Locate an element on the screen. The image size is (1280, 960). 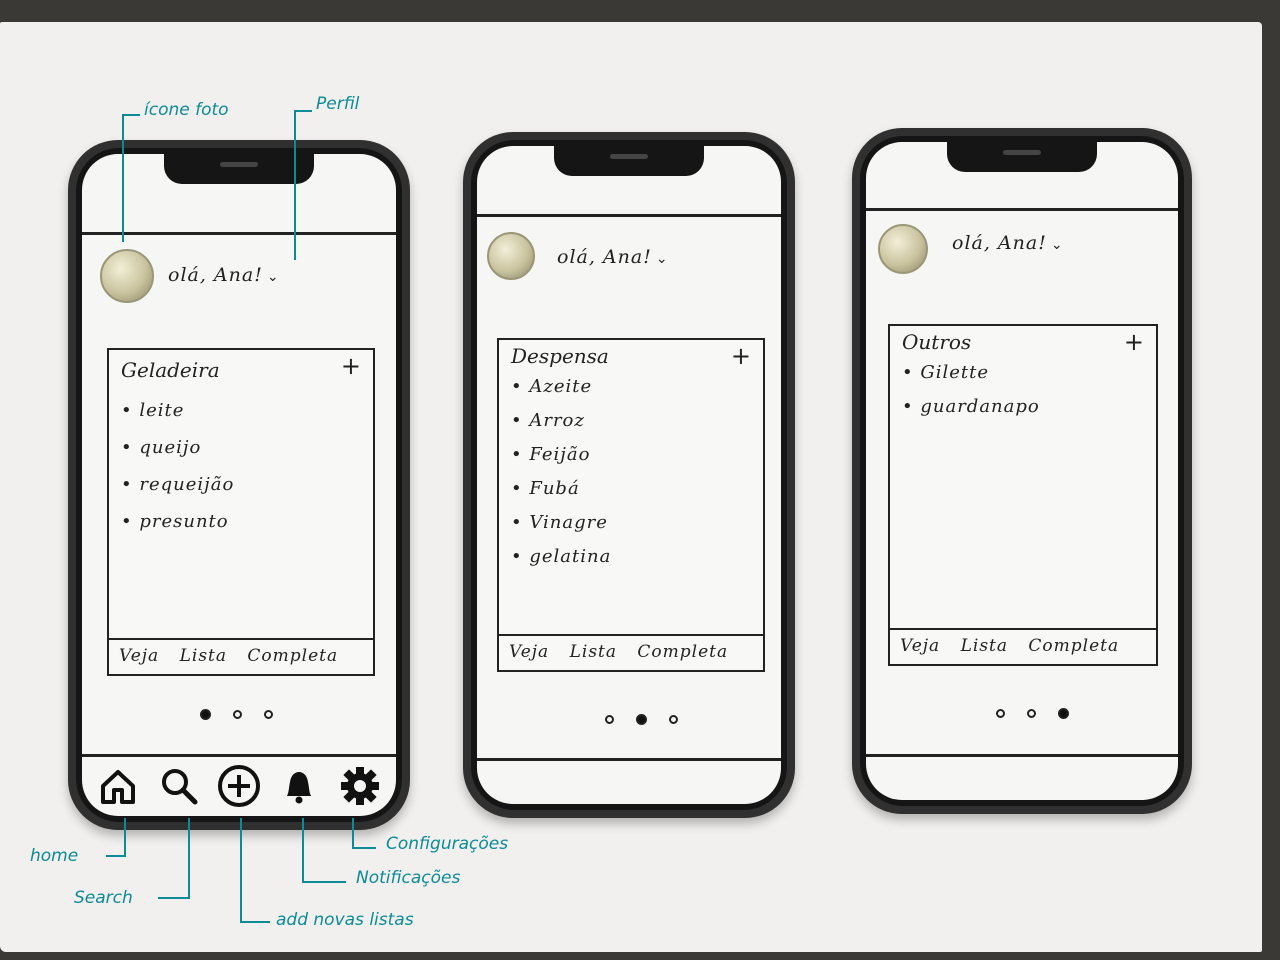
annotation-profile: Perfil is located at coordinates (338, 104).